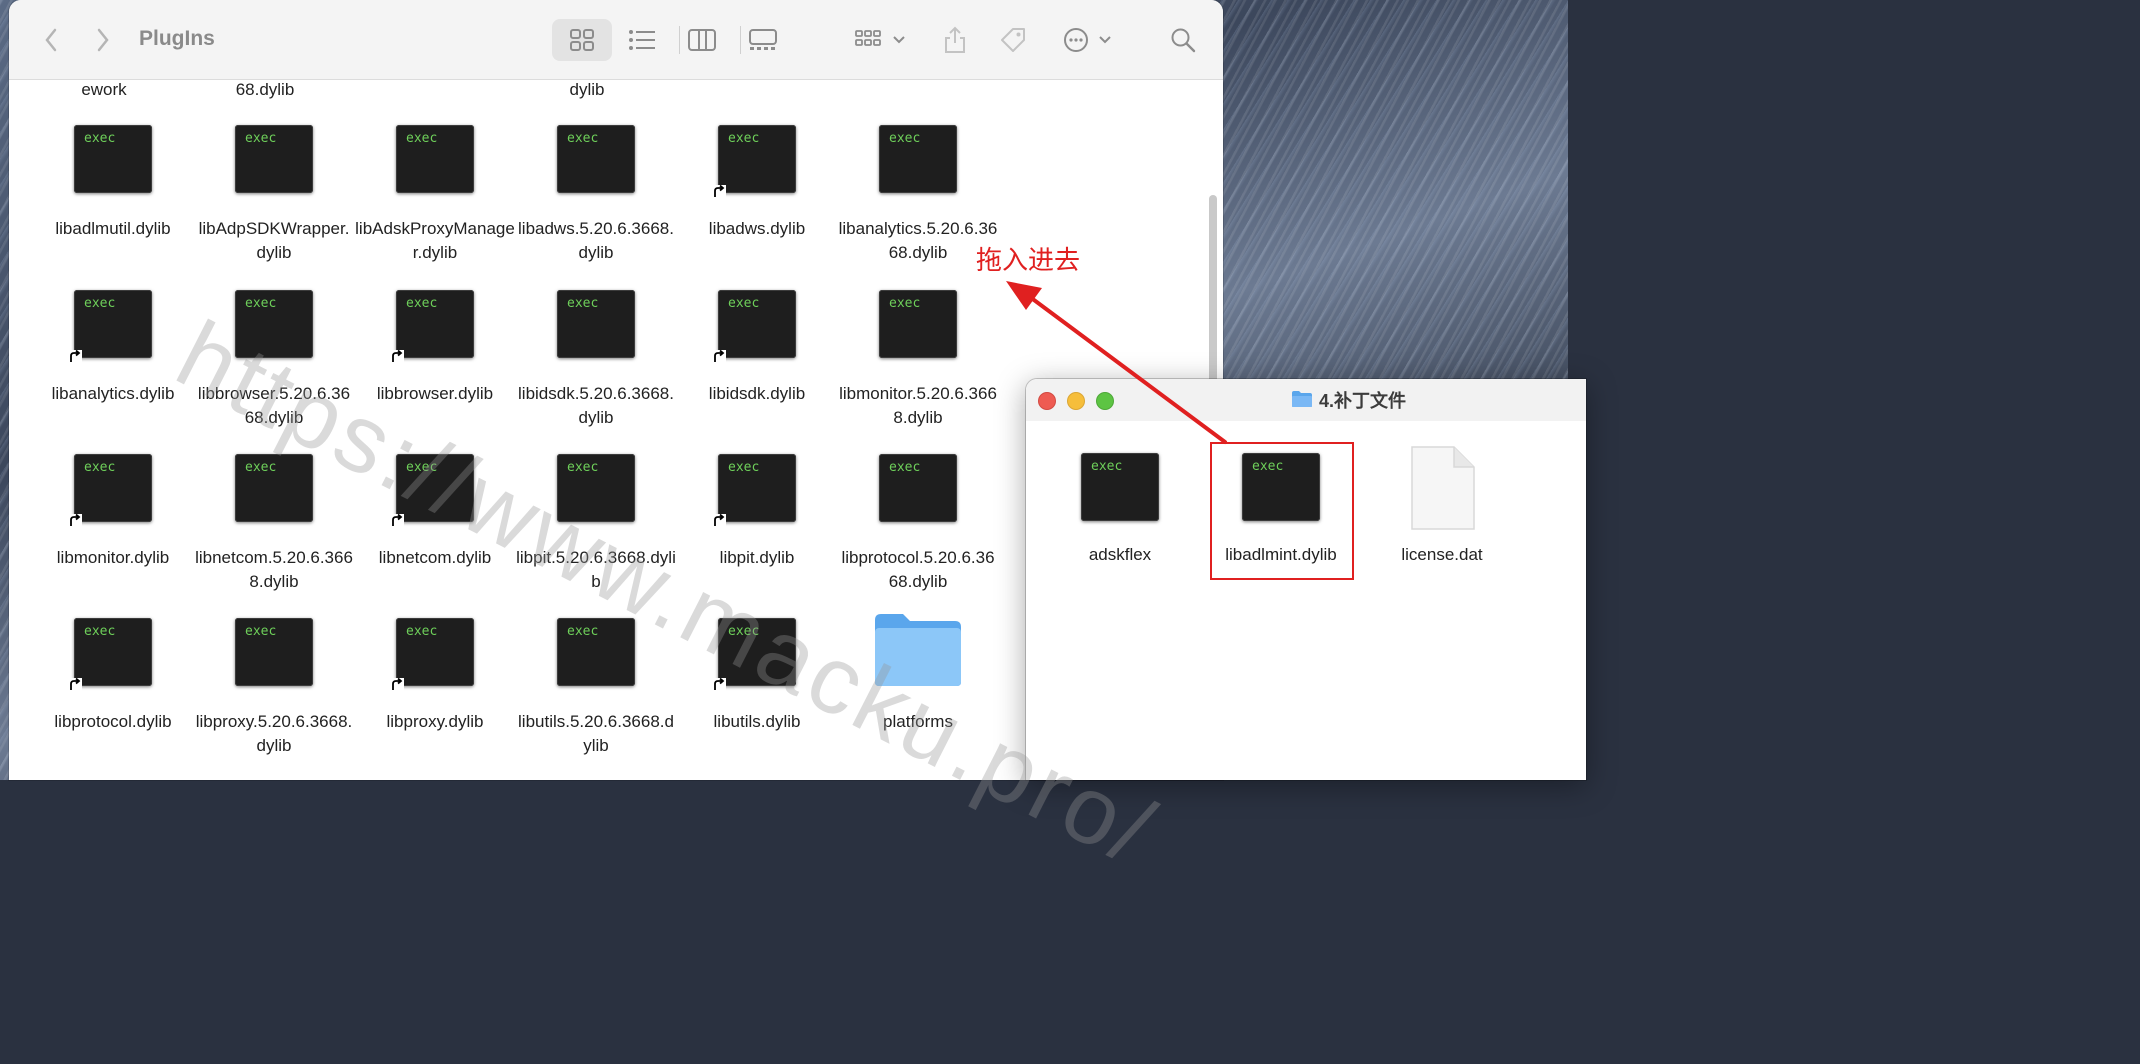 This screenshot has width=2140, height=1064. What do you see at coordinates (757, 721) in the screenshot?
I see `file-label: libutils.dylib` at bounding box center [757, 721].